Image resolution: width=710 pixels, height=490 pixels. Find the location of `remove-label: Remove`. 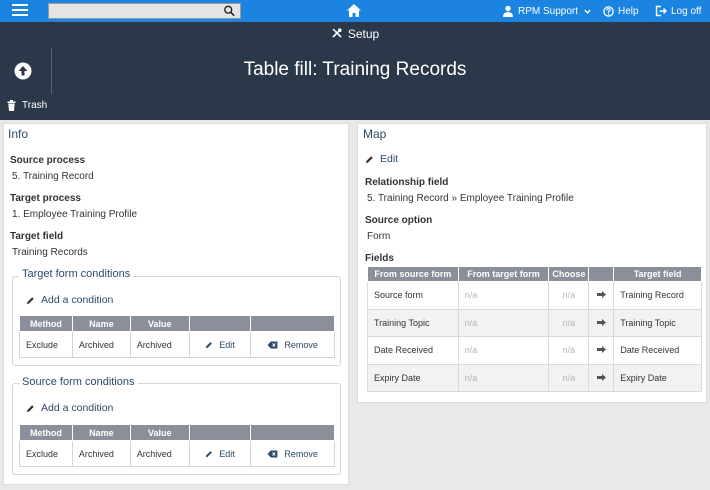

remove-label: Remove is located at coordinates (301, 453).